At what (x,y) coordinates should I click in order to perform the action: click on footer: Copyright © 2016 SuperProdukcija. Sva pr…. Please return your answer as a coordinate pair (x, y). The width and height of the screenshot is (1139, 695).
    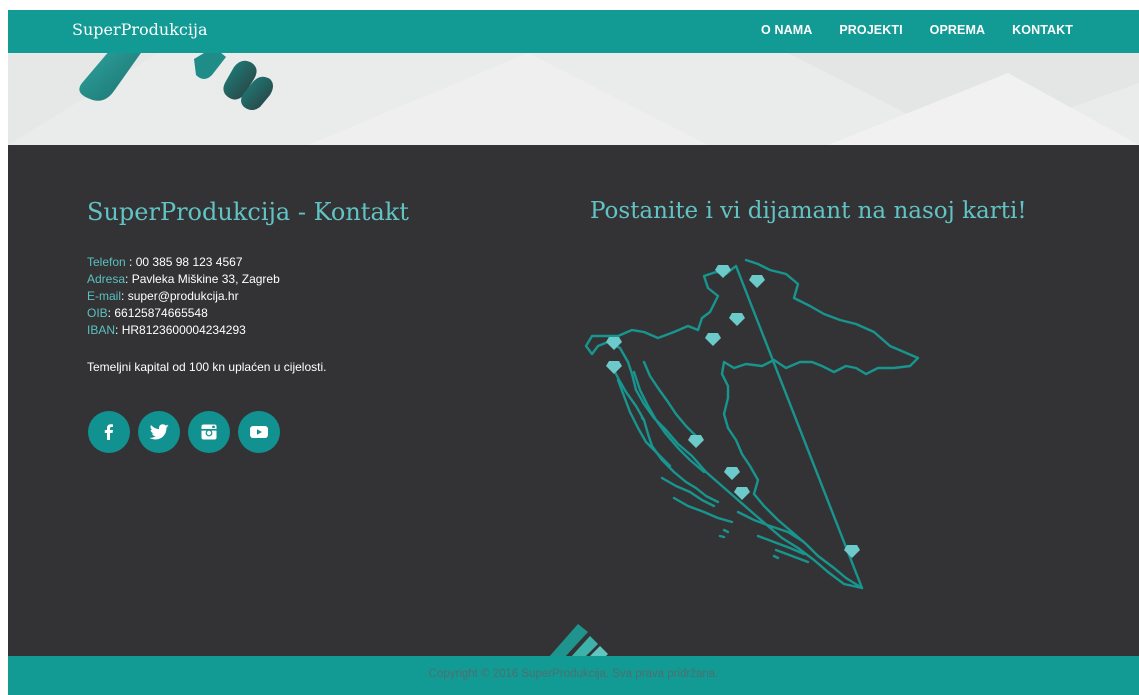
    Looking at the image, I should click on (573, 675).